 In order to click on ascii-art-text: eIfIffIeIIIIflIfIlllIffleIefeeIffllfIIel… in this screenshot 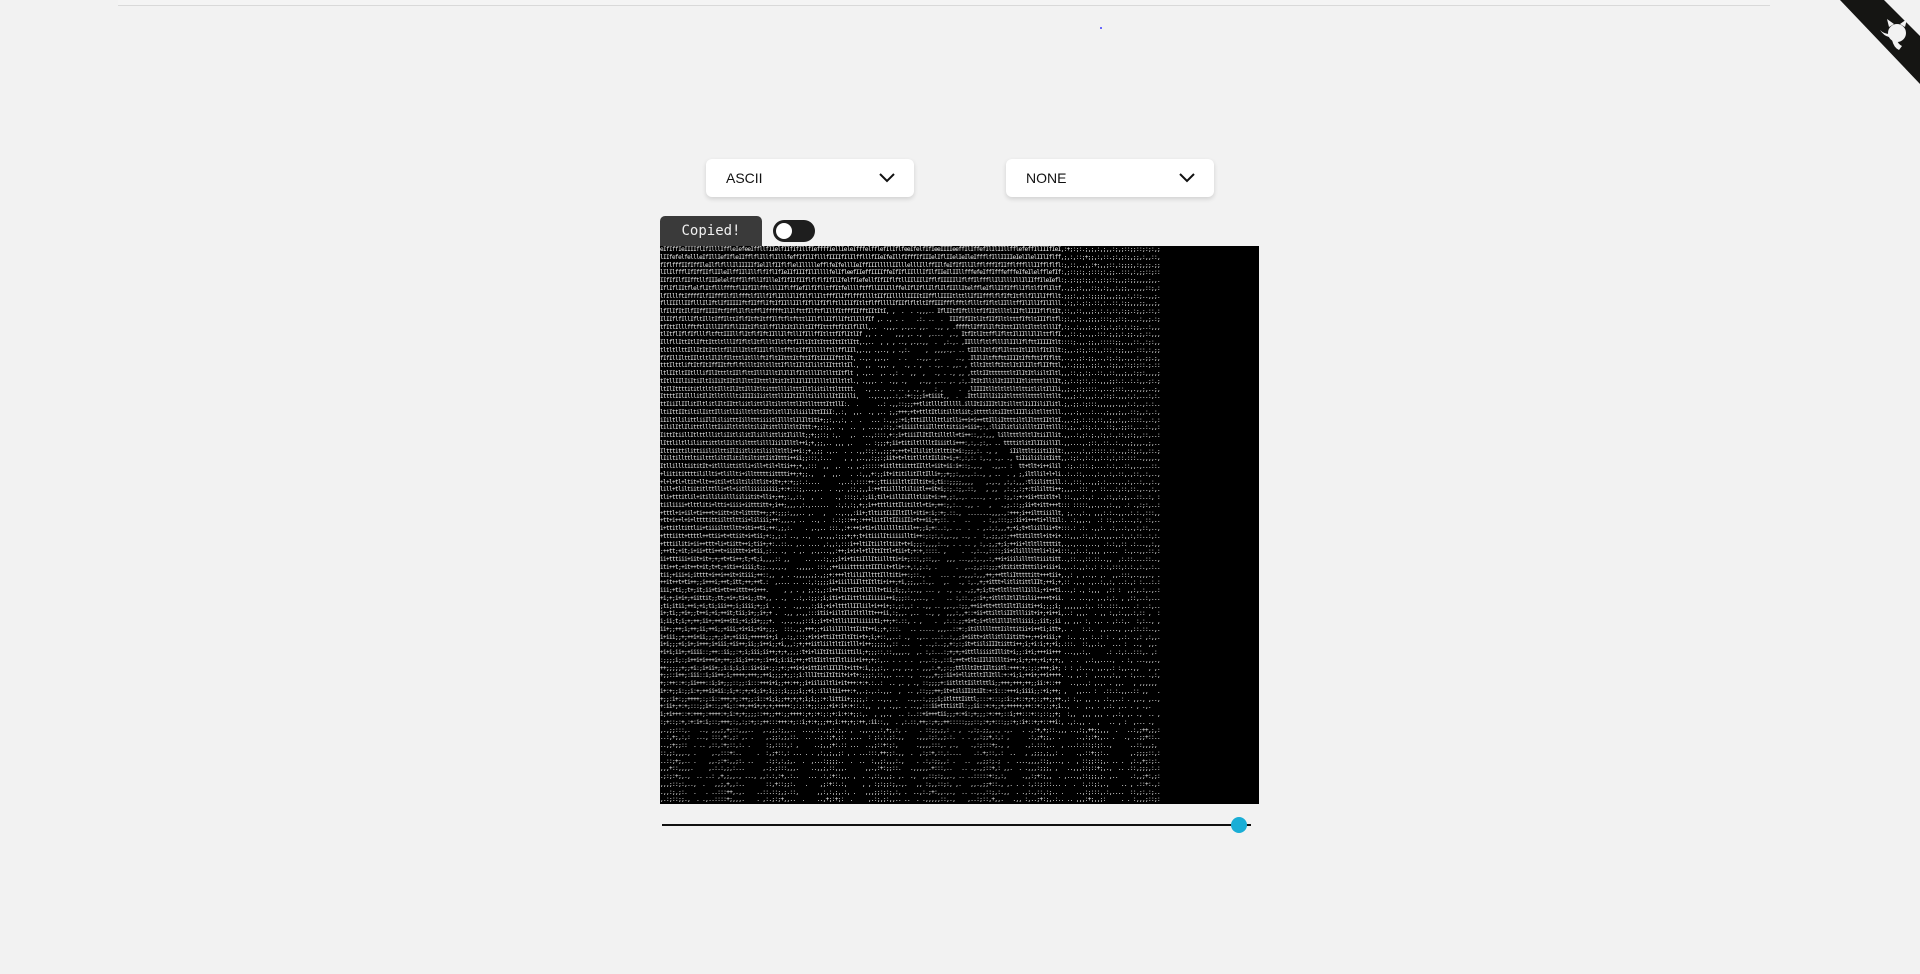, I will do `click(910, 525)`.